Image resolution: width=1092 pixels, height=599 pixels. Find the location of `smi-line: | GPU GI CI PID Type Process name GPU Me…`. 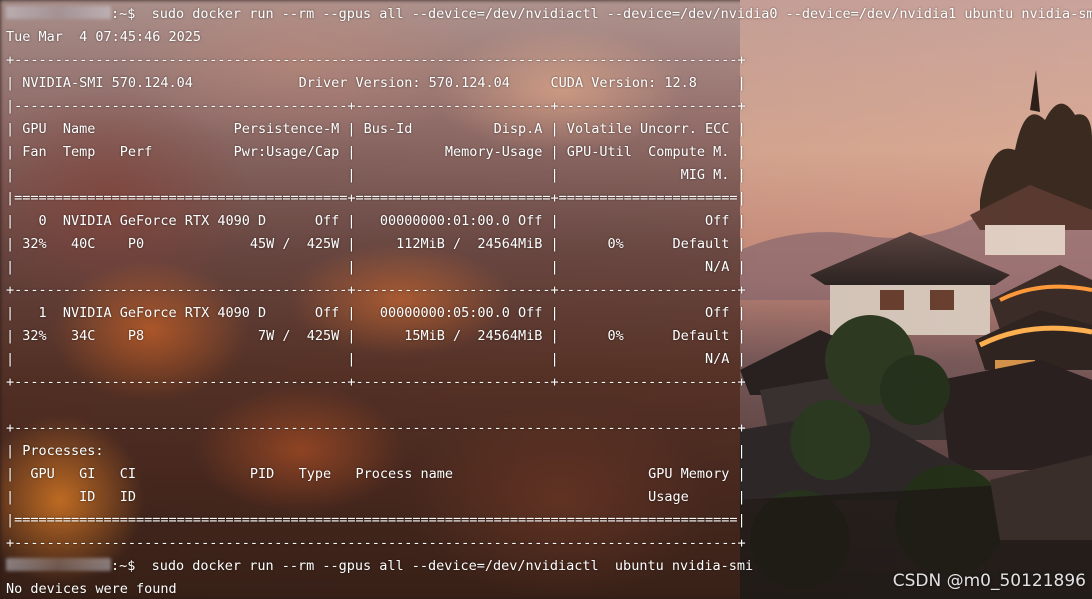

smi-line: | GPU GI CI PID Type Process name GPU Me… is located at coordinates (376, 474).